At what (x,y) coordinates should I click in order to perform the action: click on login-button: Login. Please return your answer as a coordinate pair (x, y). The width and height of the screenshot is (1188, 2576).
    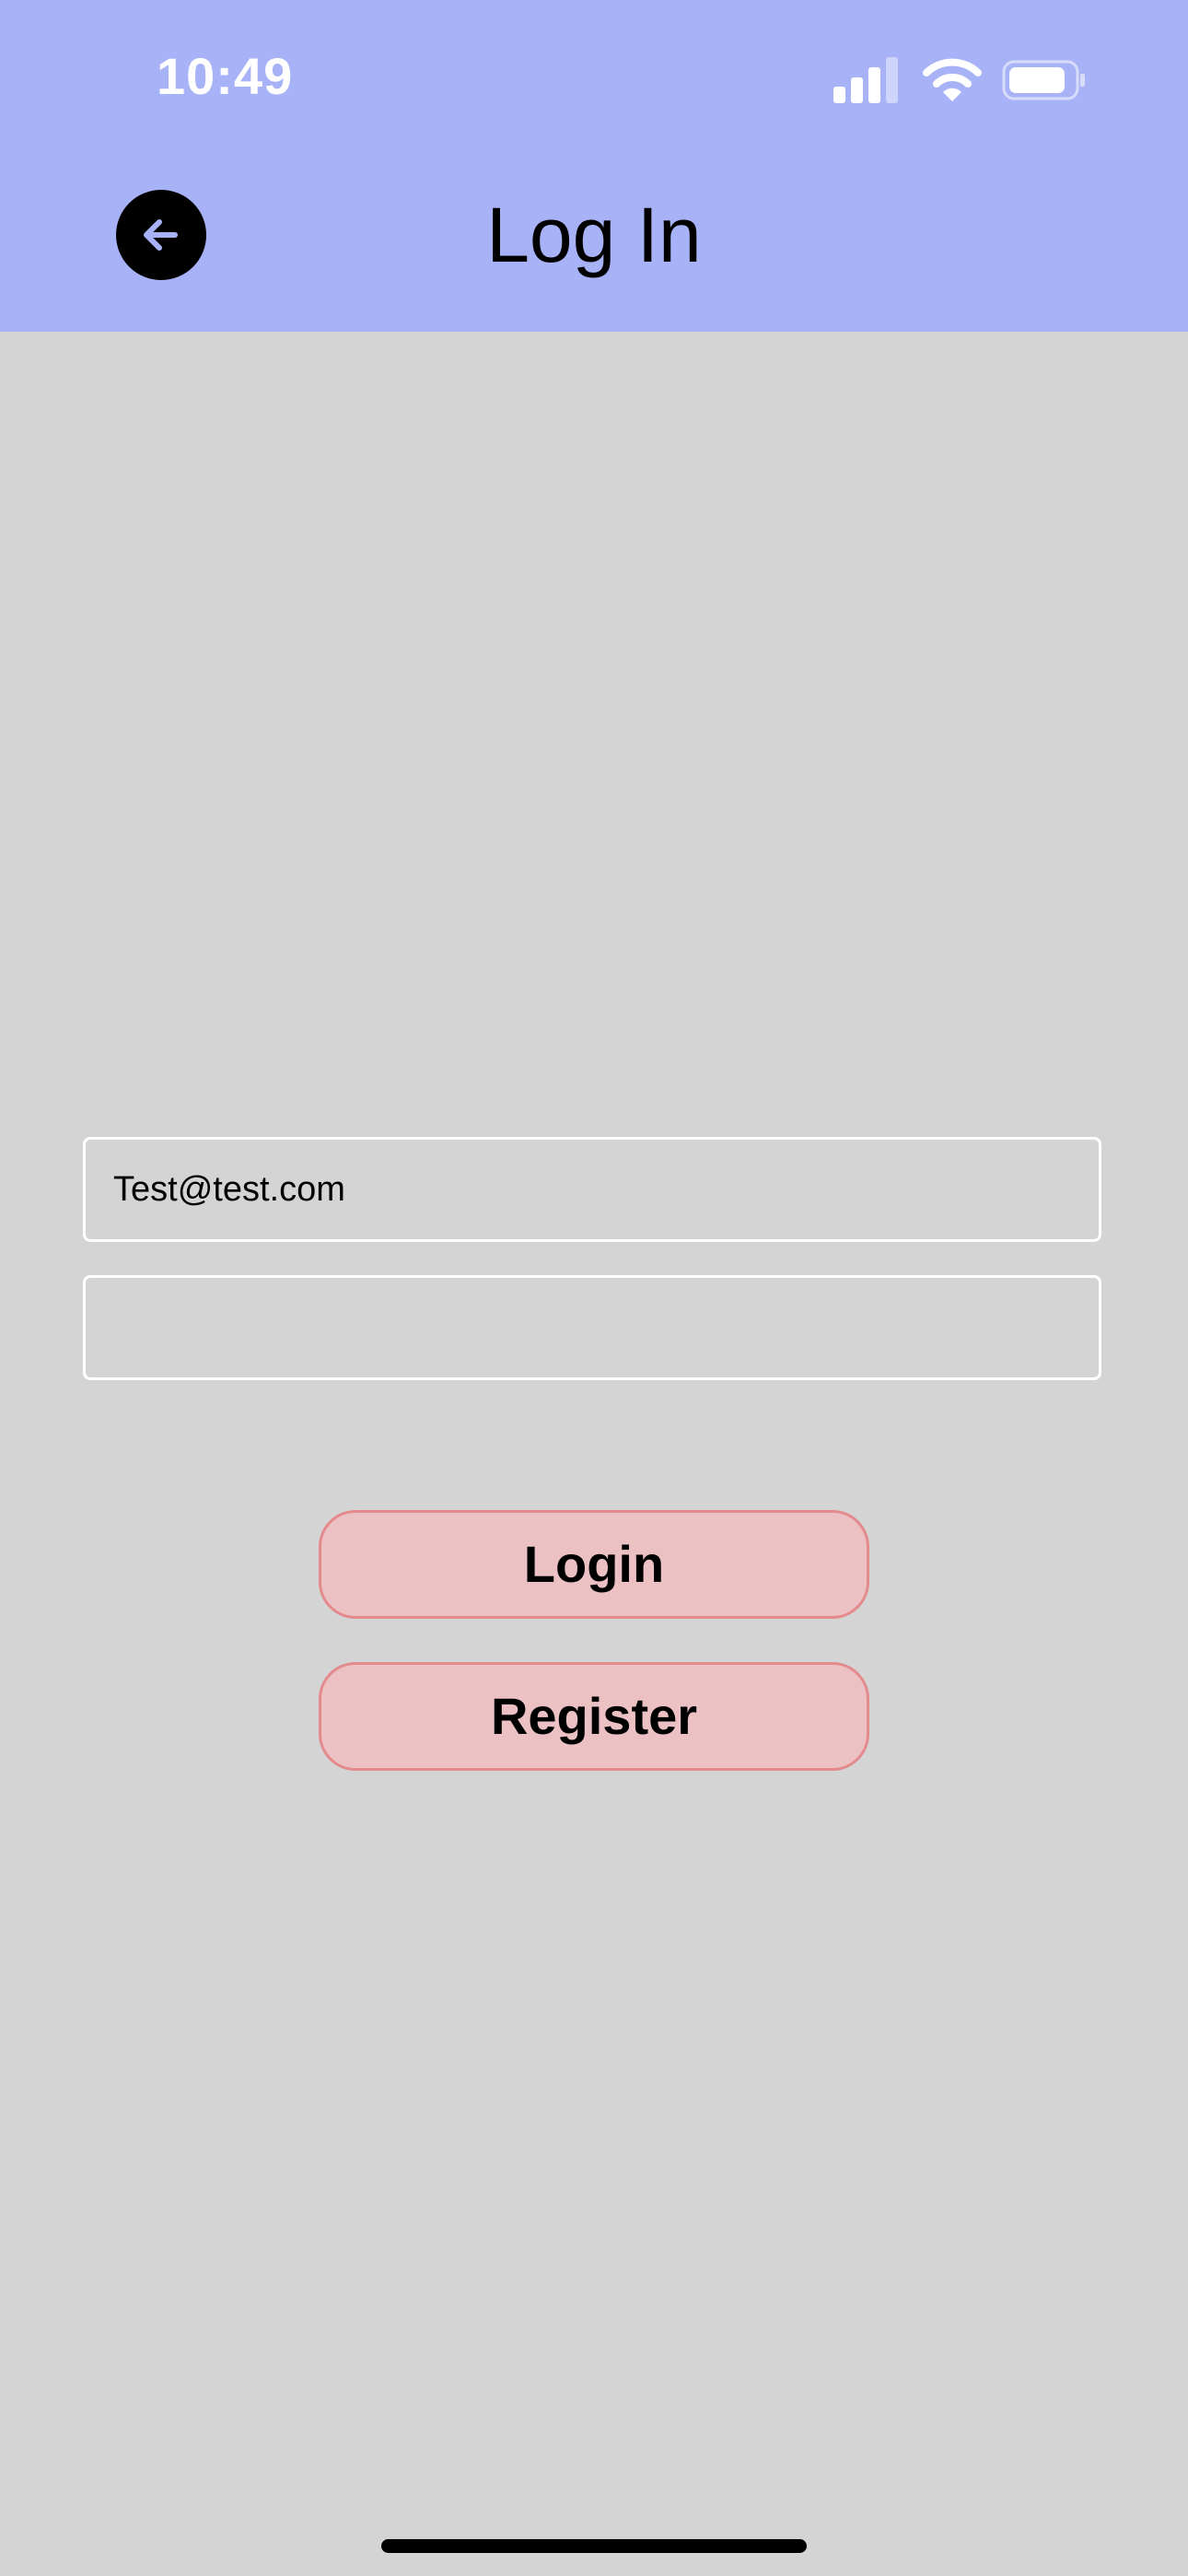
    Looking at the image, I should click on (594, 1564).